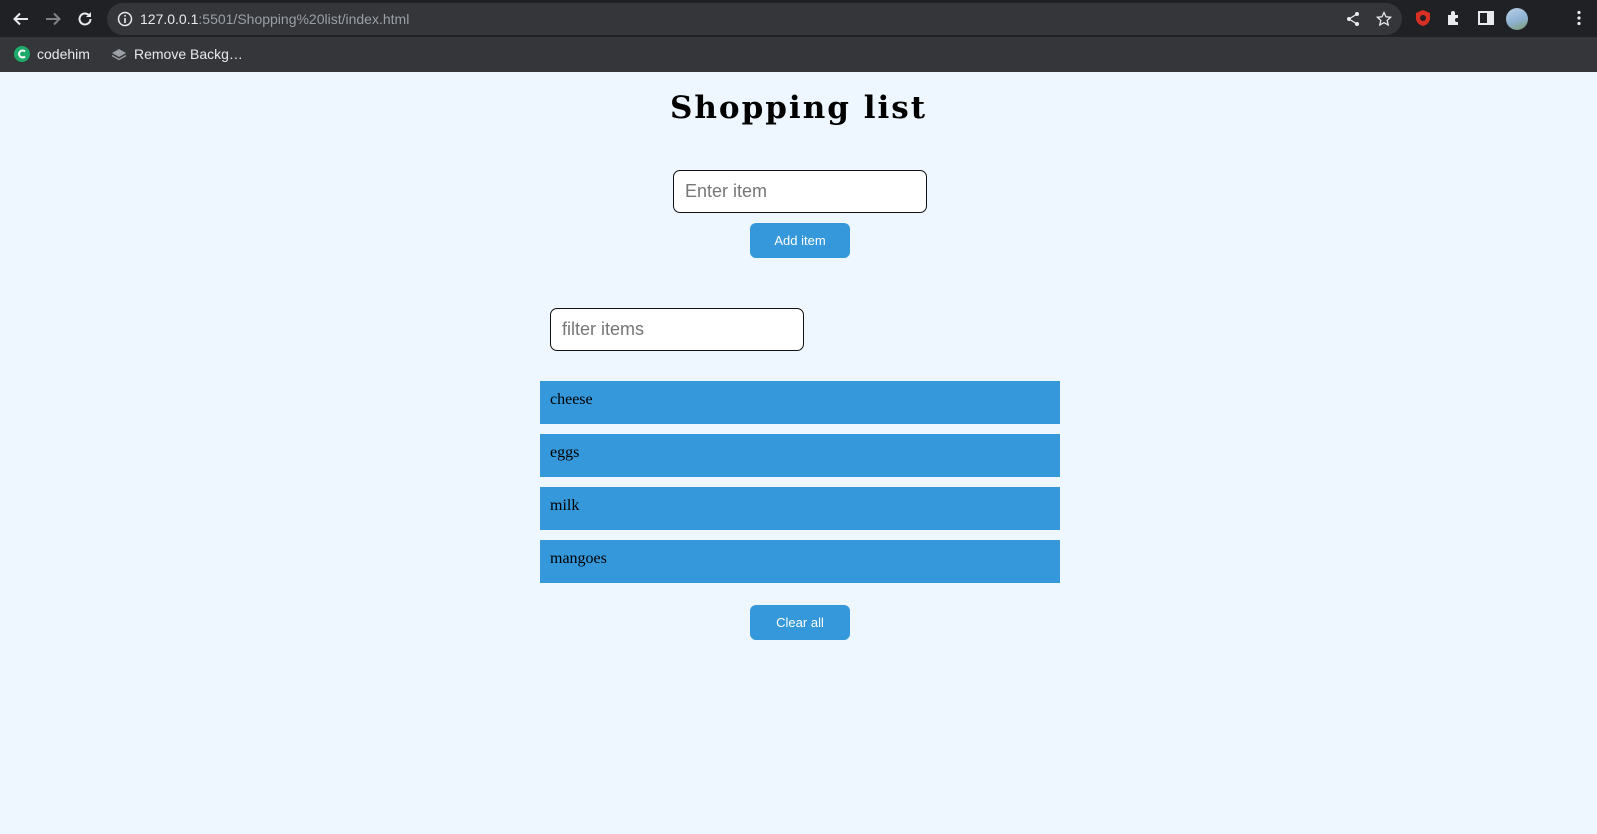 The height and width of the screenshot is (834, 1597). I want to click on reload-icon, so click(85, 19).